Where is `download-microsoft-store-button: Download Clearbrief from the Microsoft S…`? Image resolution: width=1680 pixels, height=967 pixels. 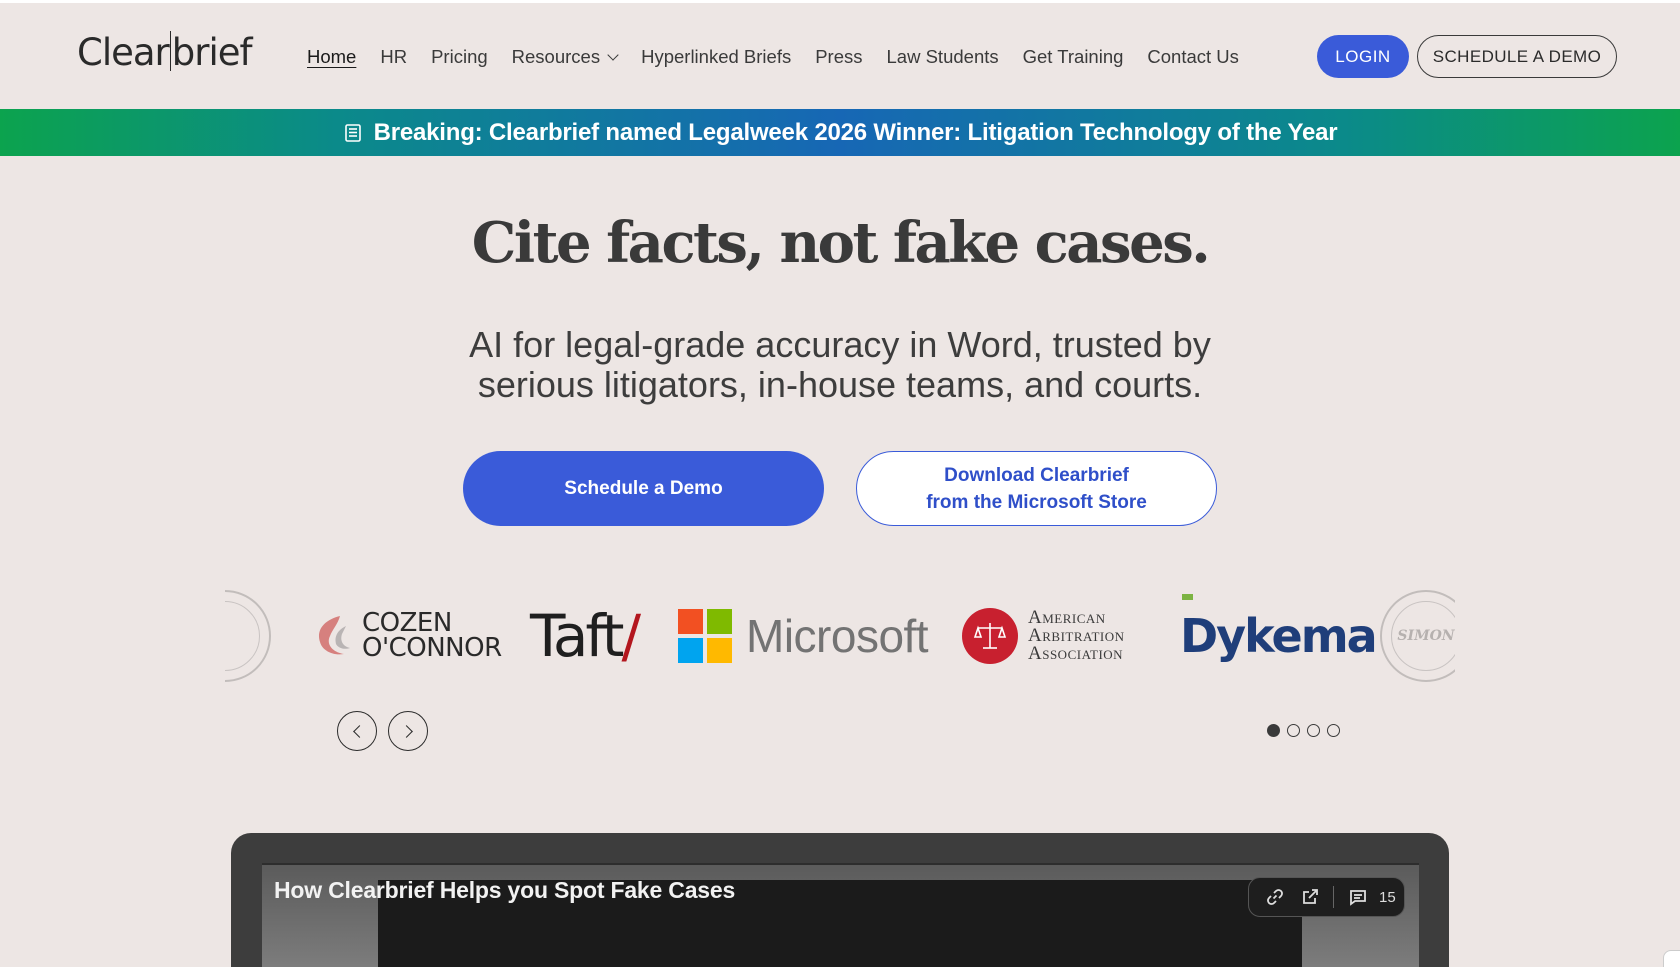 download-microsoft-store-button: Download Clearbrief from the Microsoft S… is located at coordinates (1036, 488).